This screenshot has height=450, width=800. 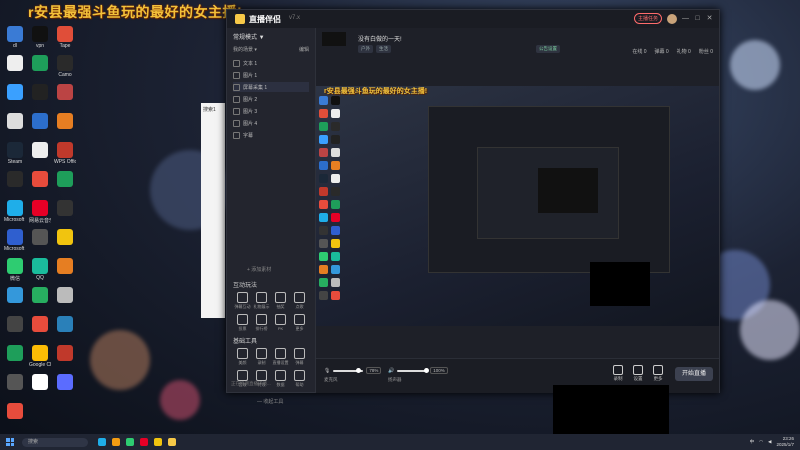 What do you see at coordinates (15, 211) in the screenshot?
I see `desktop-icon: Microsoft Edge` at bounding box center [15, 211].